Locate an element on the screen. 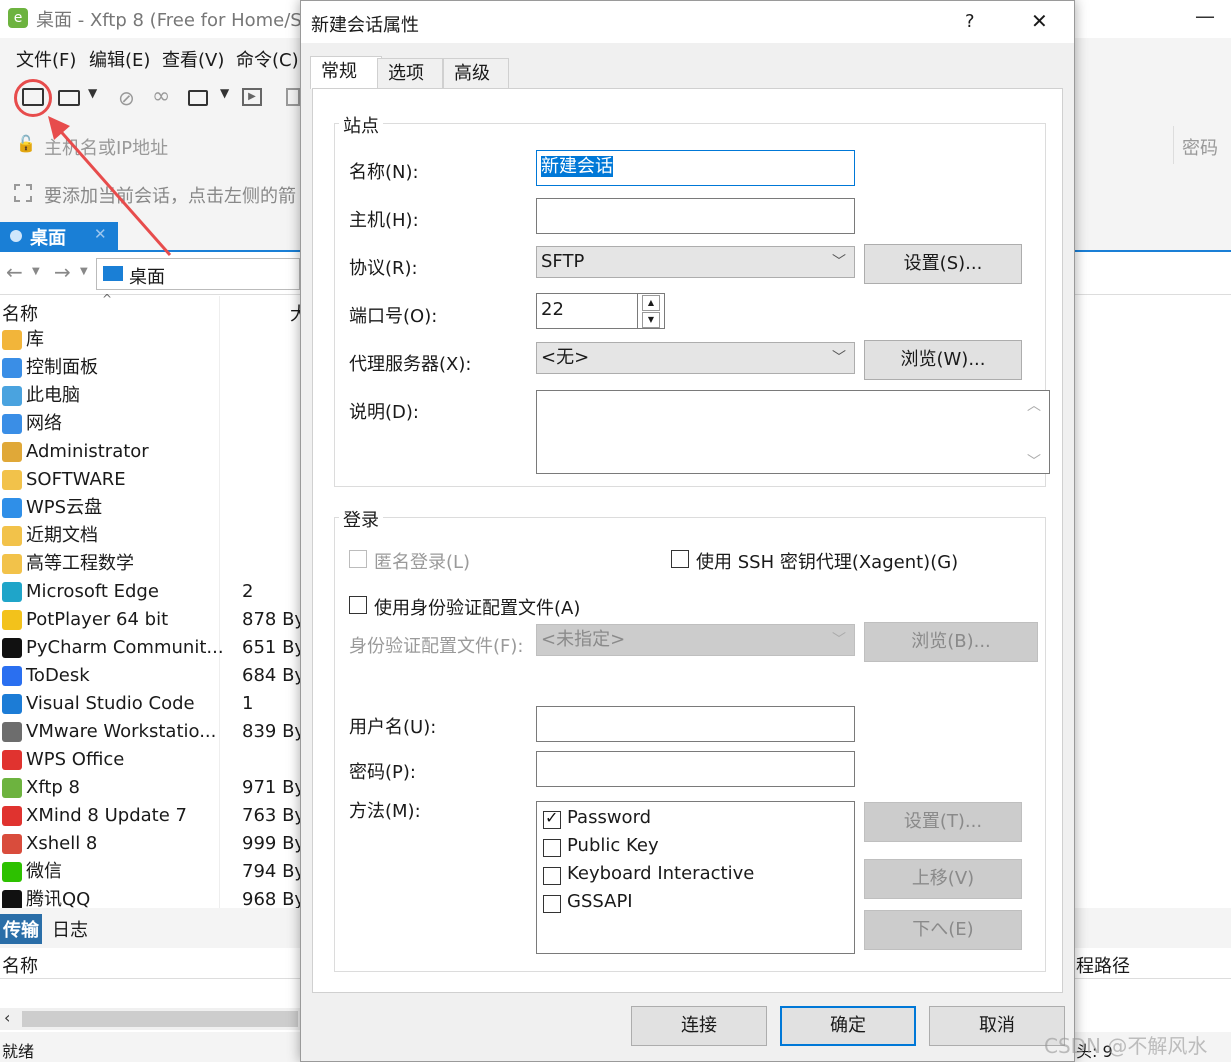 This screenshot has height=1062, width=1231. method-item-gssapi: GSSAPI is located at coordinates (693, 904).